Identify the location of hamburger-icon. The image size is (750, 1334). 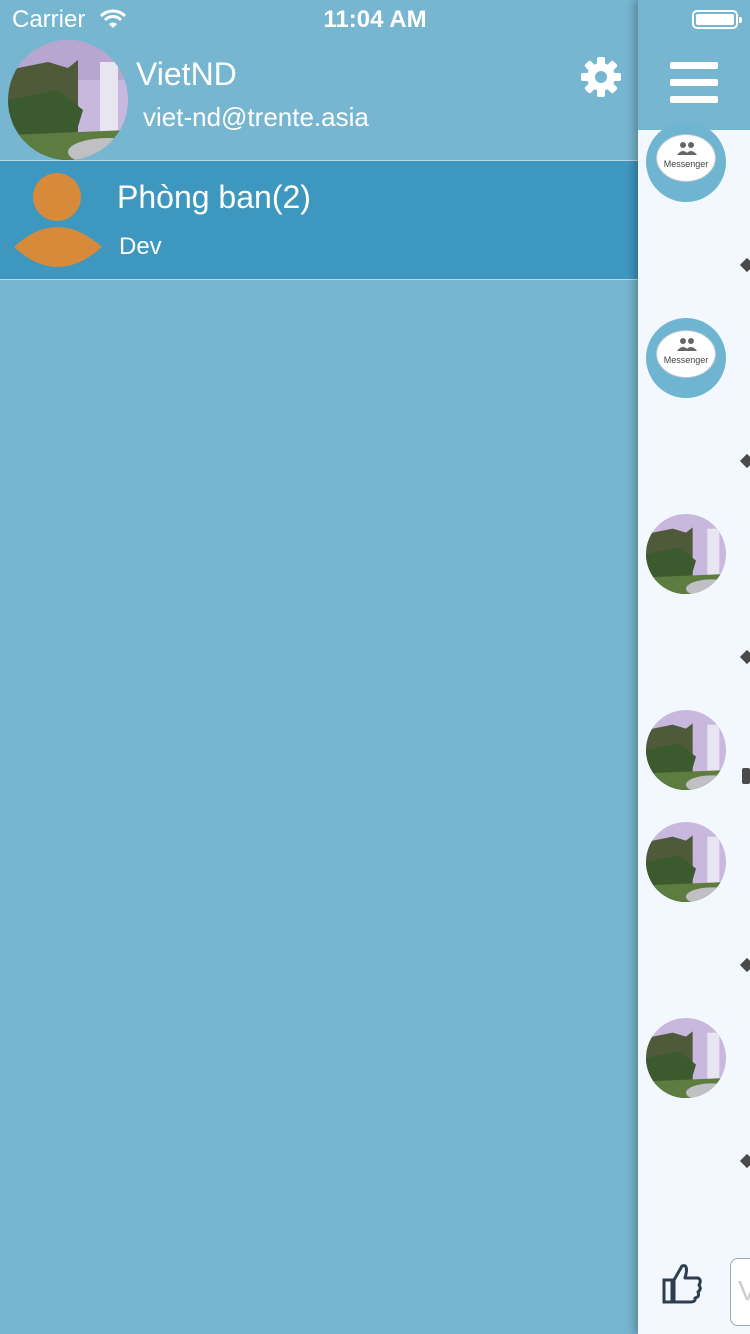
(694, 83).